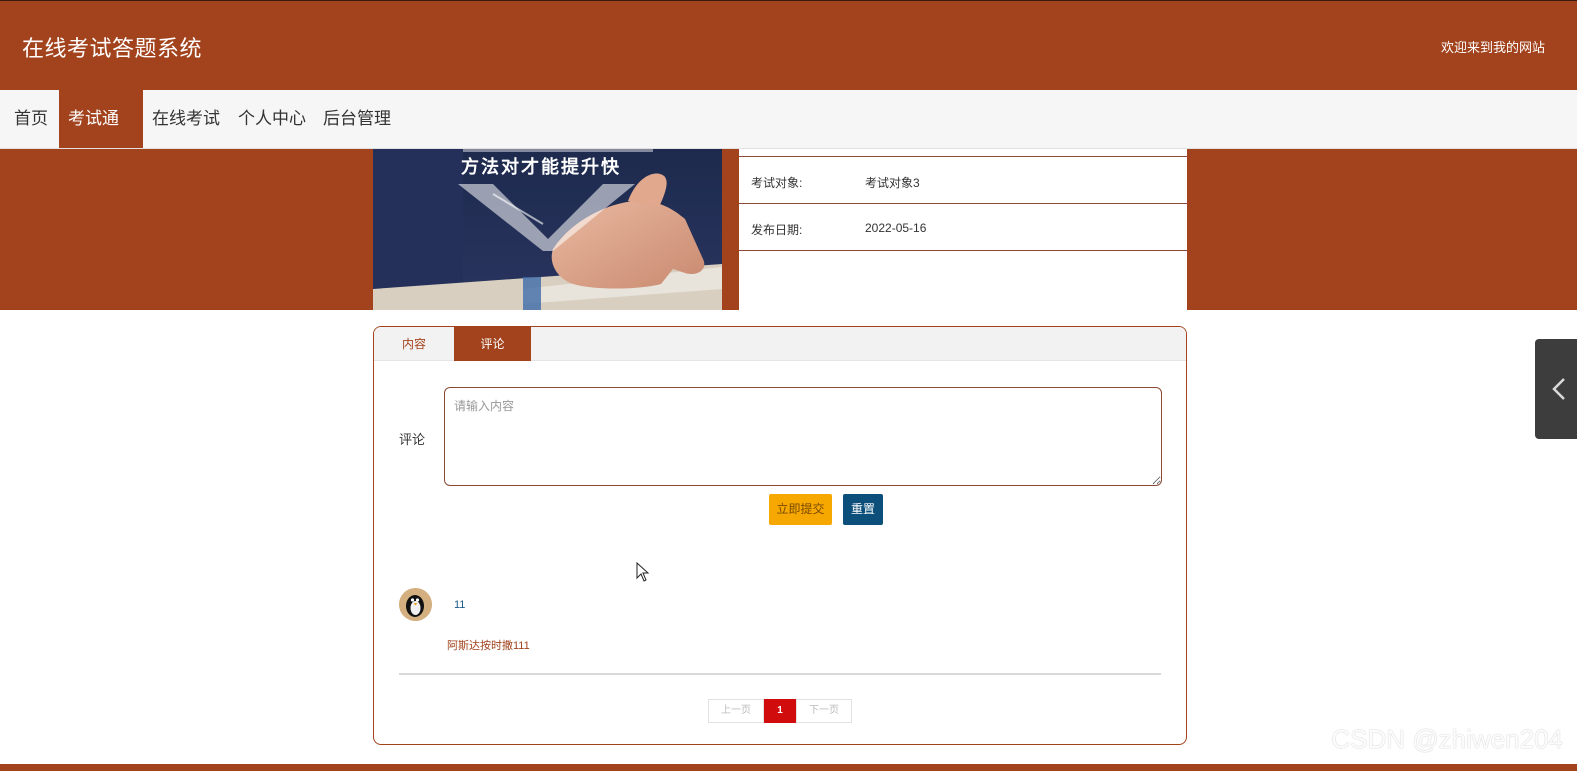  What do you see at coordinates (800, 509) in the screenshot?
I see `submit-button: 立即提交` at bounding box center [800, 509].